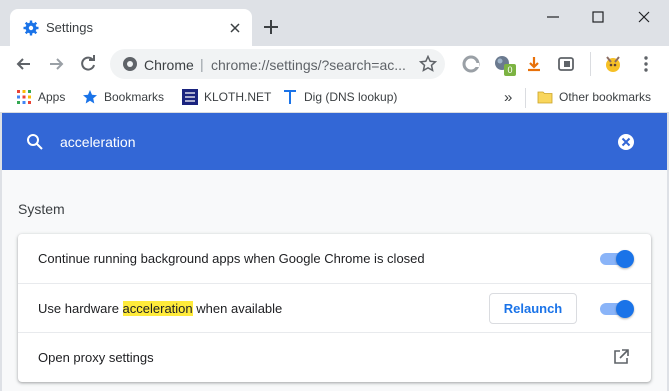  I want to click on settings-search-bar, so click(334, 141).